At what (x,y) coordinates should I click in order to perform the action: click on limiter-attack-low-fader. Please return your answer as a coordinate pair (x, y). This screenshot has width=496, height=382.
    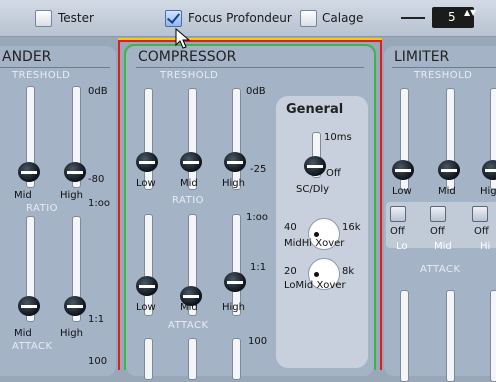
    Looking at the image, I should click on (404, 336).